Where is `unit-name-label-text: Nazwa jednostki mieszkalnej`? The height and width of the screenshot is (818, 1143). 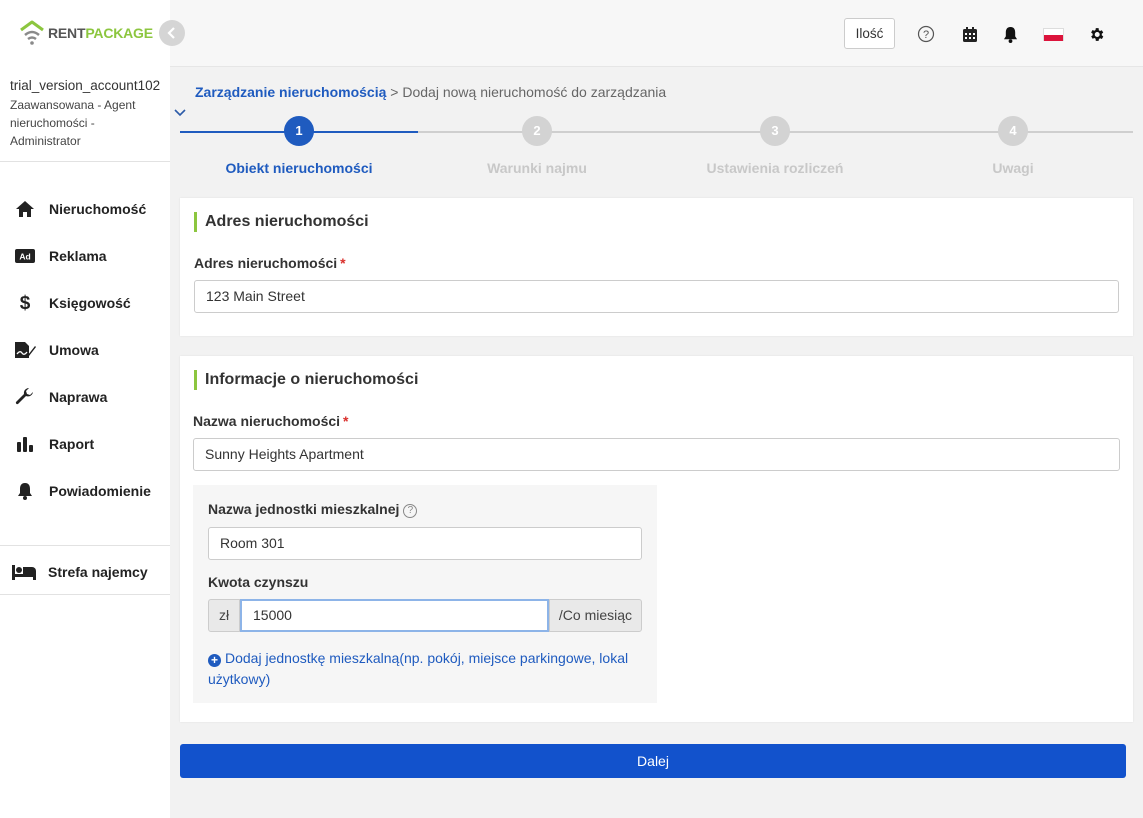 unit-name-label-text: Nazwa jednostki mieszkalnej is located at coordinates (304, 509).